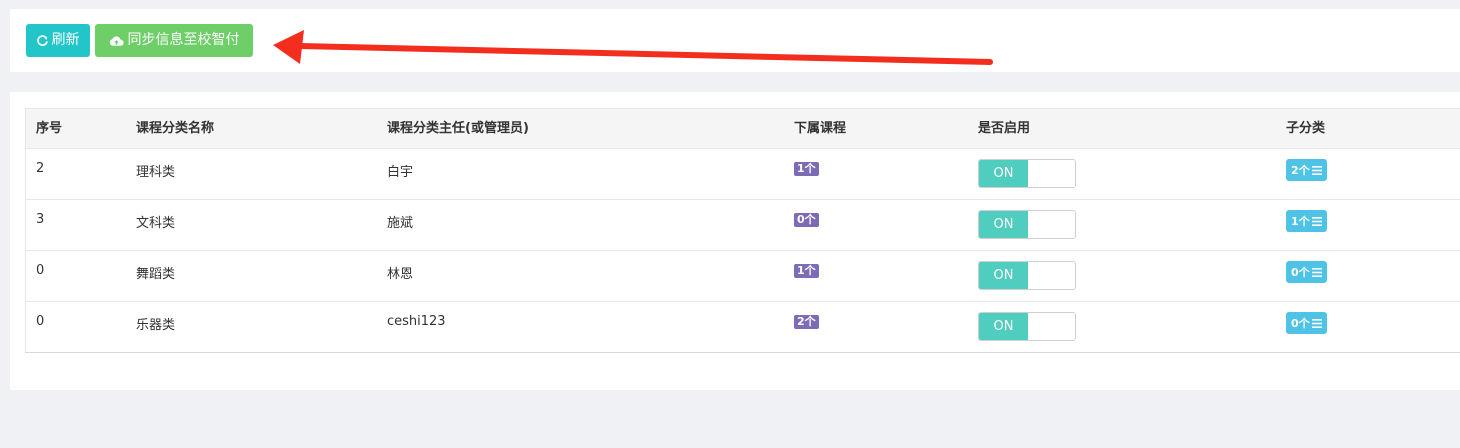 This screenshot has width=1460, height=448. I want to click on row-manager: ceshi123, so click(580, 327).